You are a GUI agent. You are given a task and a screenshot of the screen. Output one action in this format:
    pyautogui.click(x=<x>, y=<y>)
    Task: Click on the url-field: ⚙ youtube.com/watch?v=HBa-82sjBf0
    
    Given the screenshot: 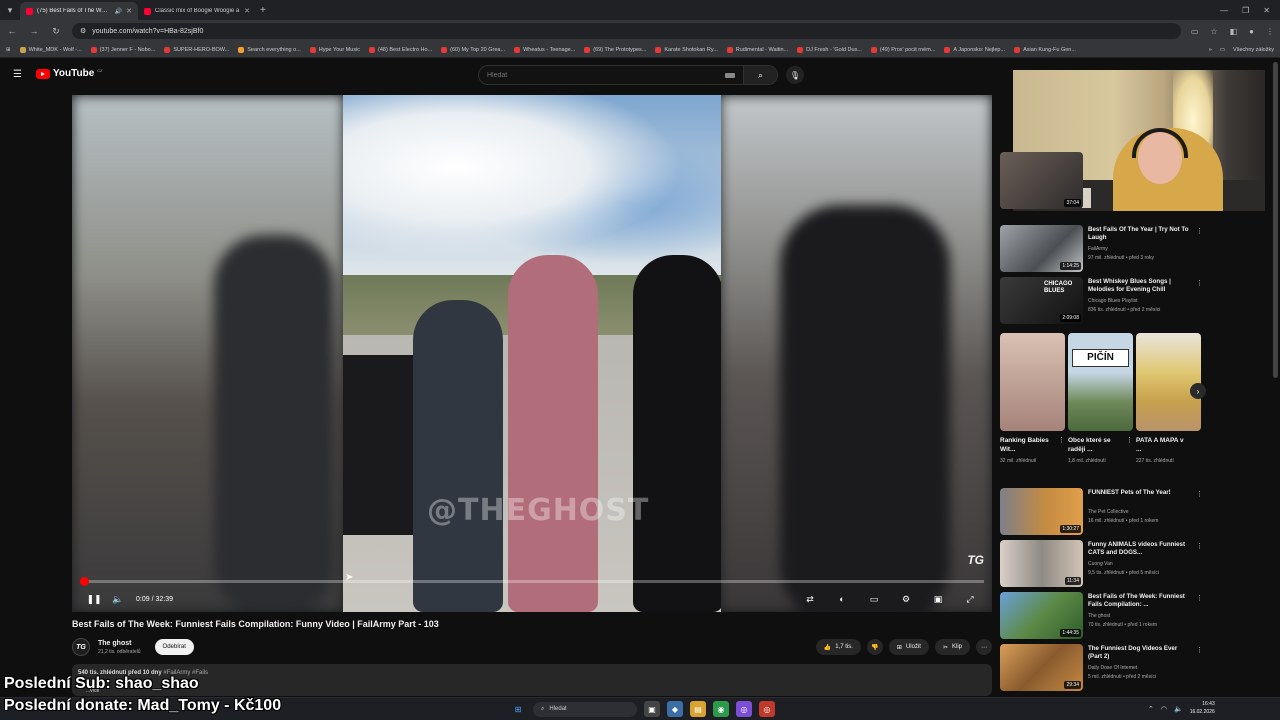 What is the action you would take?
    pyautogui.click(x=626, y=31)
    